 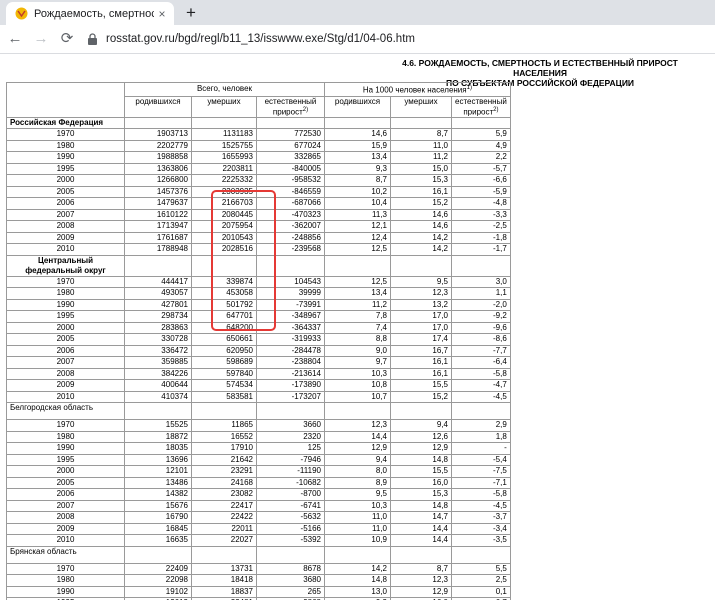 What do you see at coordinates (421, 483) in the screenshot?
I see `cell-deaths-per1000: 16,0` at bounding box center [421, 483].